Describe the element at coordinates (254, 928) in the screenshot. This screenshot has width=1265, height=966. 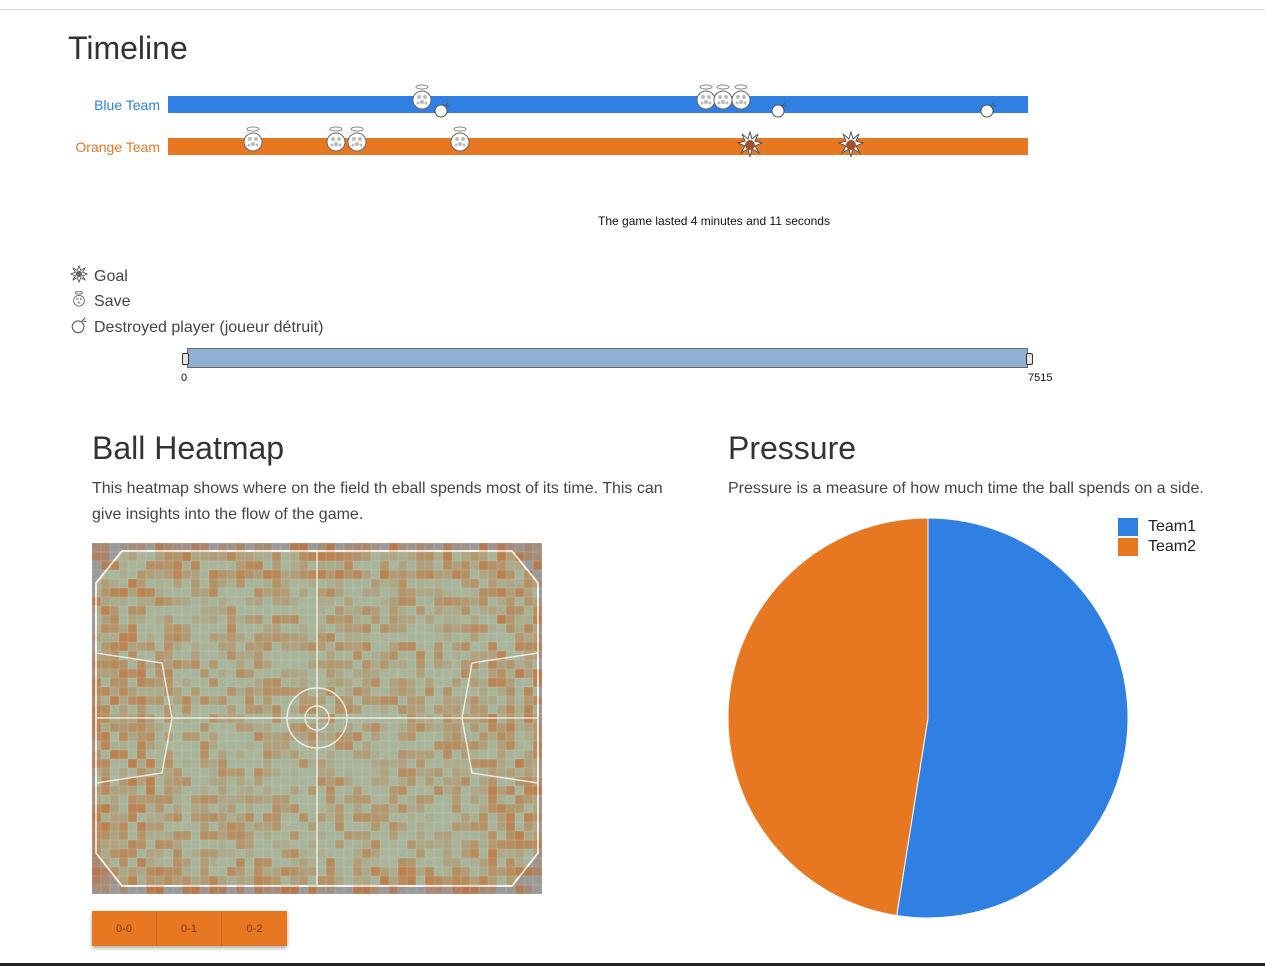
I see `heatmap-range-button-2: 0-2` at that location.